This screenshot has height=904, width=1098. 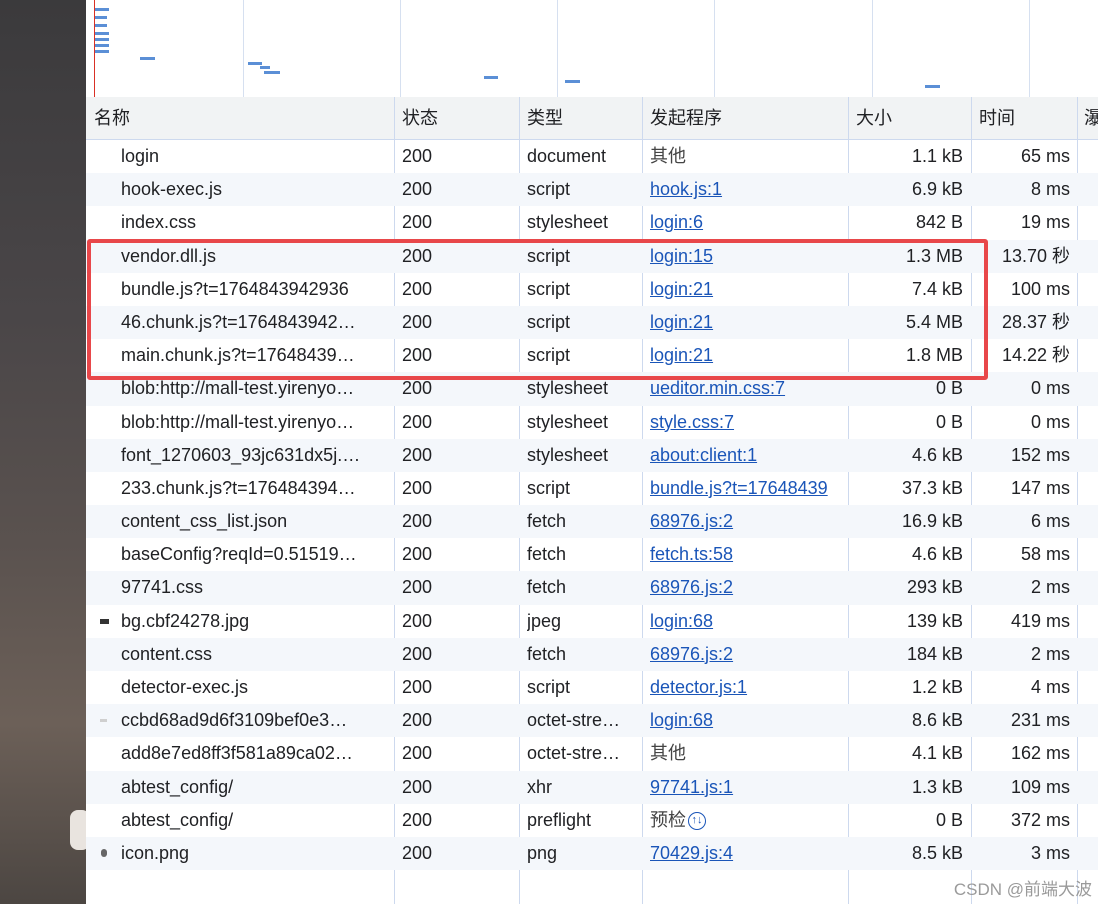 I want to click on request-name: hook-exec.js, so click(x=172, y=189).